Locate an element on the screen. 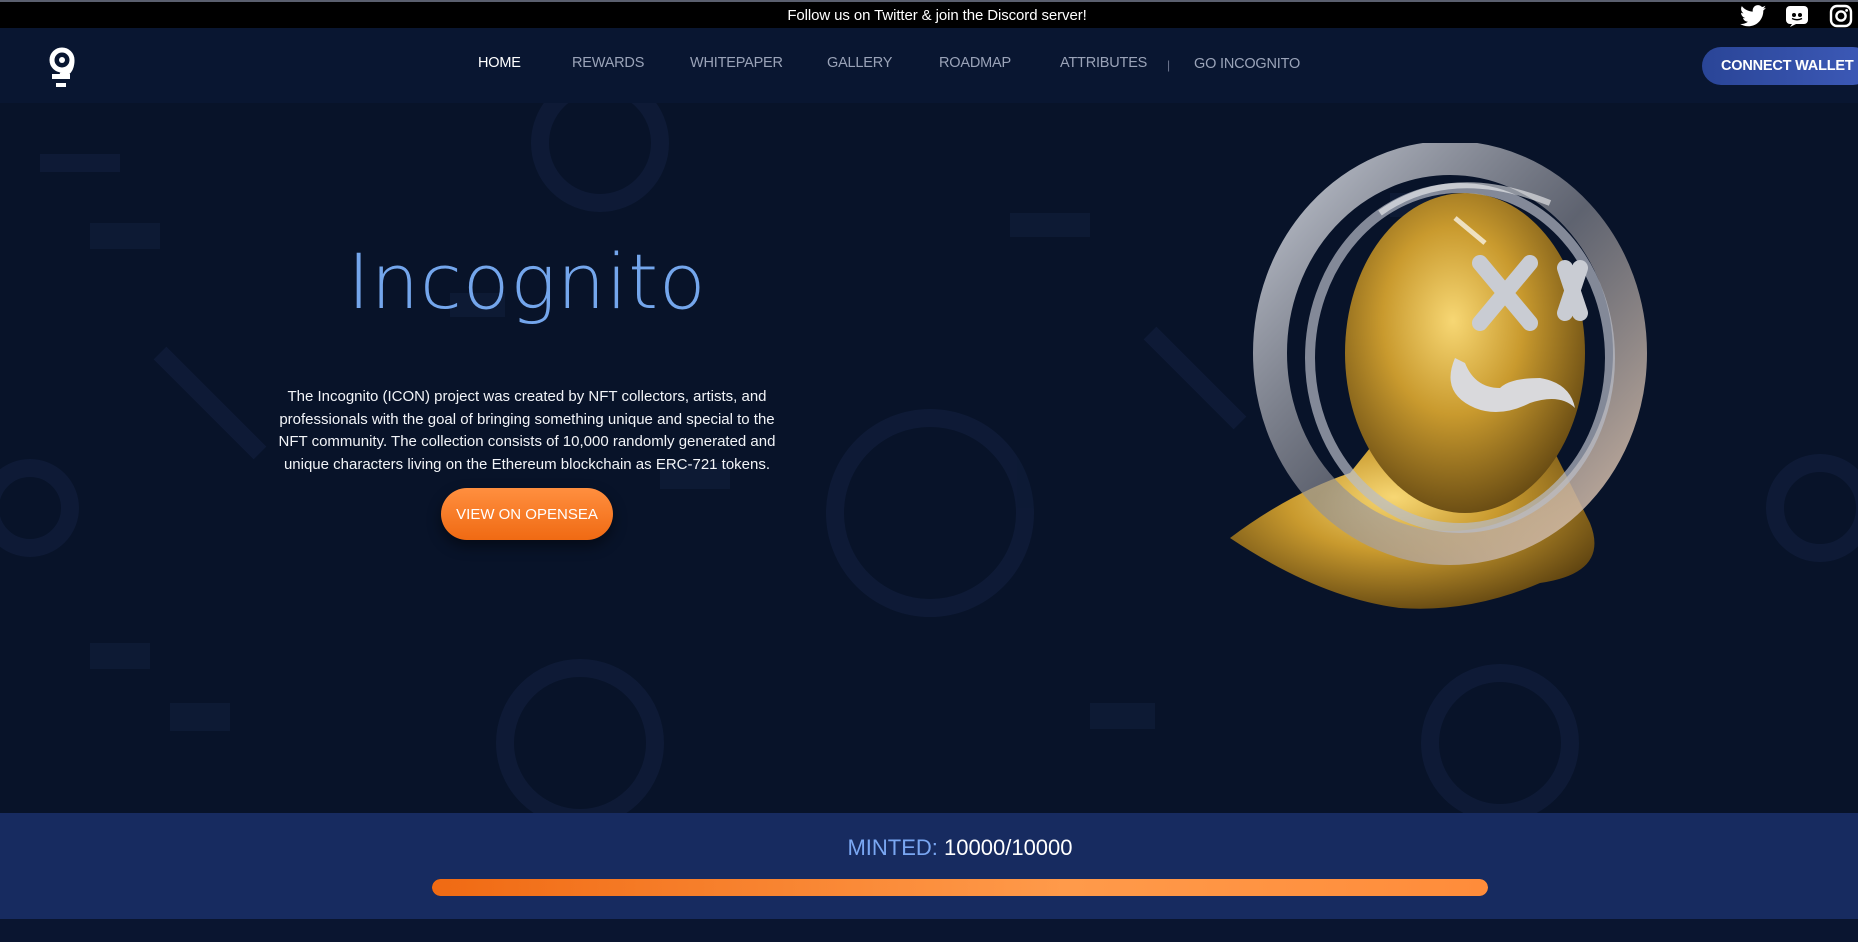  next-section-edge is located at coordinates (929, 930).